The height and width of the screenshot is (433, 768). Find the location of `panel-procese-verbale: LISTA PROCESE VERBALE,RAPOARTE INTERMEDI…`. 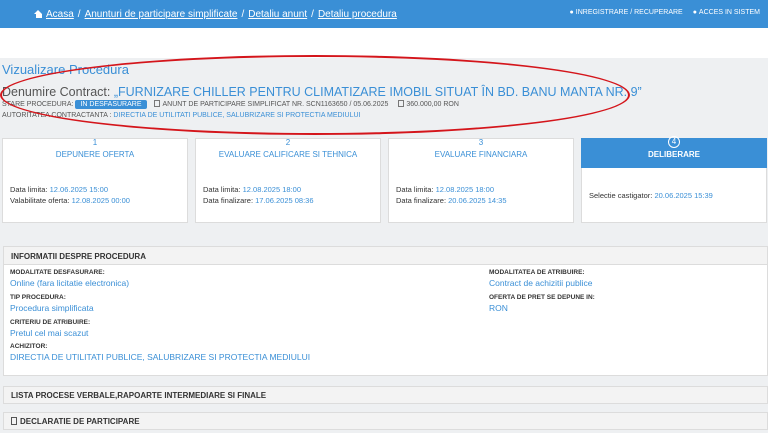

panel-procese-verbale: LISTA PROCESE VERBALE,RAPOARTE INTERMEDI… is located at coordinates (385, 395).